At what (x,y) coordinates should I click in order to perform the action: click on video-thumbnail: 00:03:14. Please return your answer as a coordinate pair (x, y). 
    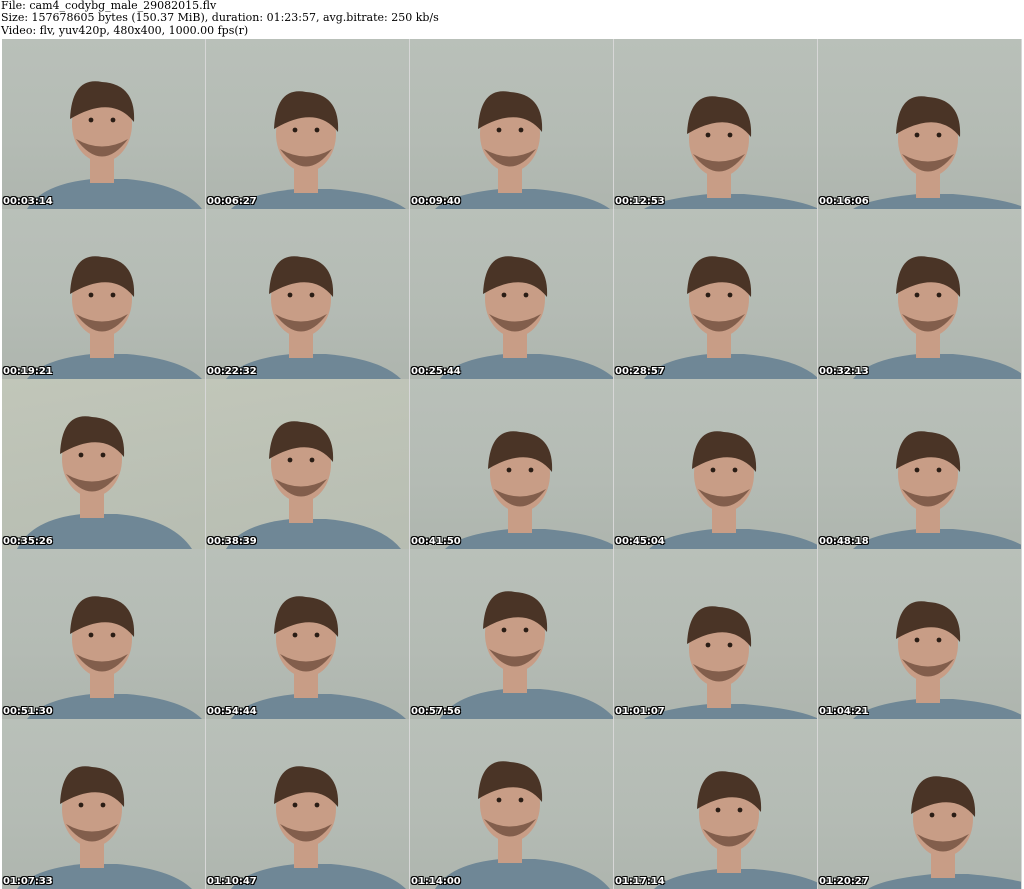
    Looking at the image, I should click on (104, 124).